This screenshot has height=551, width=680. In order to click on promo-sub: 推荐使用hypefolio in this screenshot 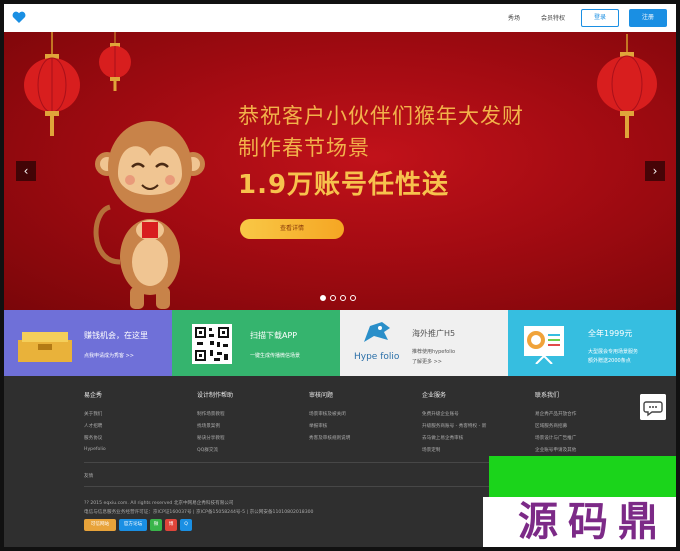, I will do `click(434, 352)`.